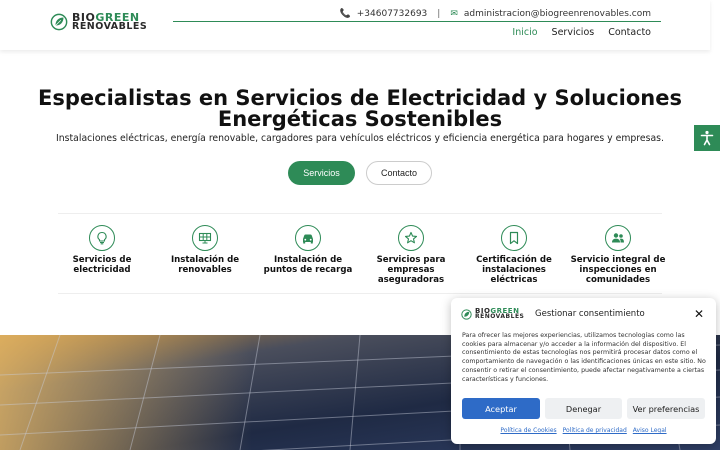  I want to click on cookie-policy-link: Política de Cookies, so click(528, 430).